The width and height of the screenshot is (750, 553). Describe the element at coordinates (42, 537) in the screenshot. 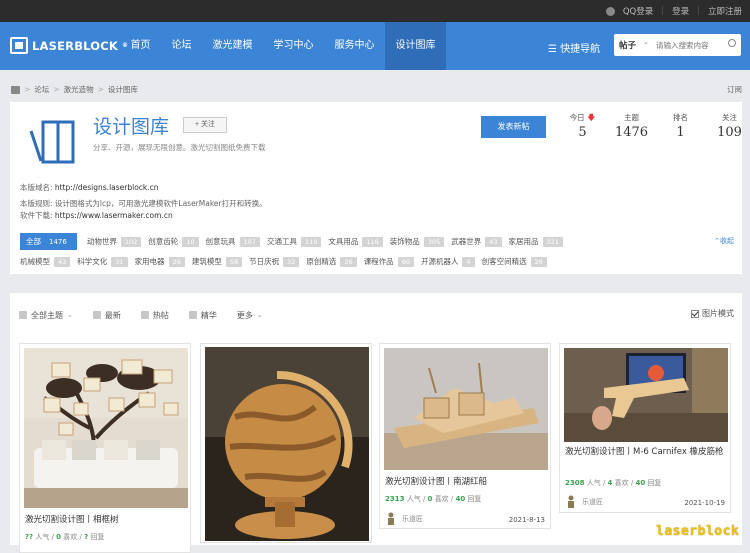

I see `views-label: 人气` at that location.